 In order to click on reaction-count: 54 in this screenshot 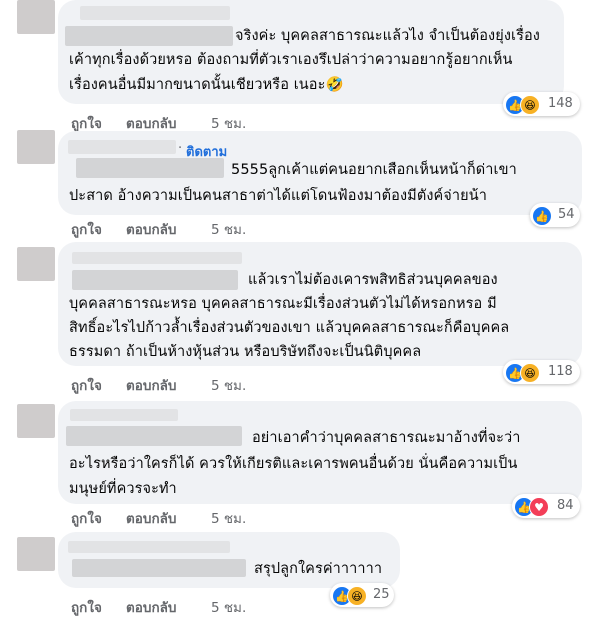, I will do `click(566, 214)`.